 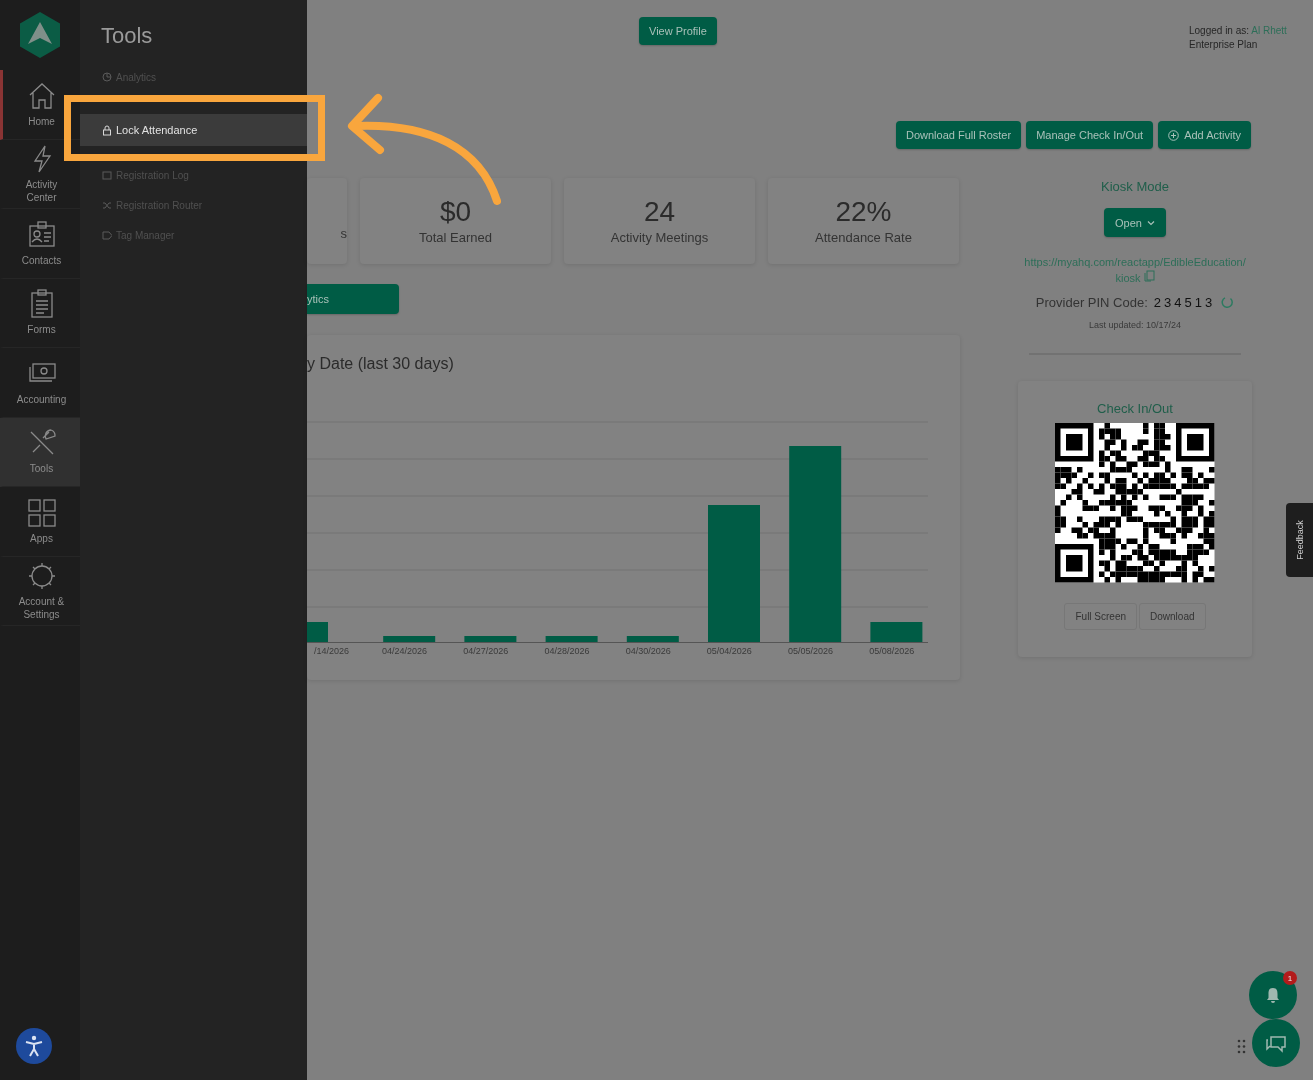 I want to click on lock-icon, so click(x=107, y=130).